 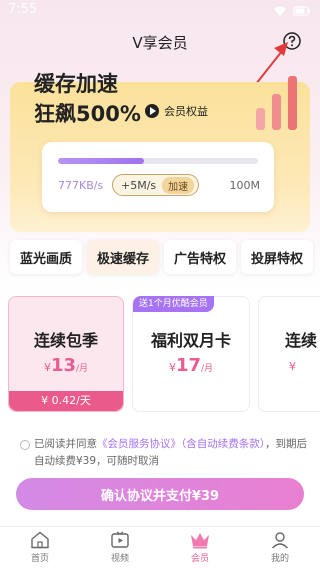 I want to click on plan-price: ¥, so click(x=304, y=364).